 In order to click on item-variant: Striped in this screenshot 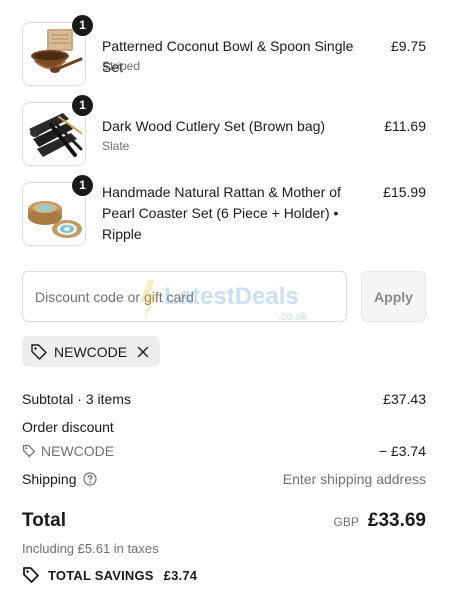, I will do `click(121, 66)`.